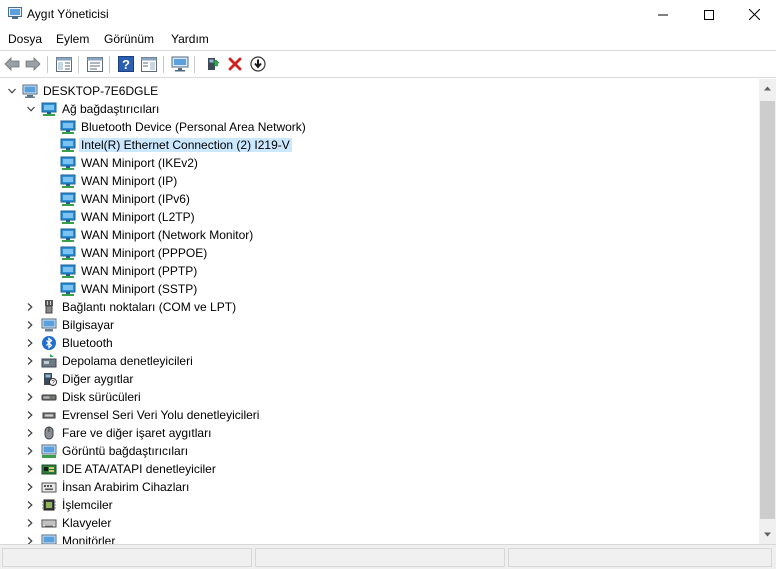 Image resolution: width=776 pixels, height=569 pixels. I want to click on uninstall-button, so click(235, 64).